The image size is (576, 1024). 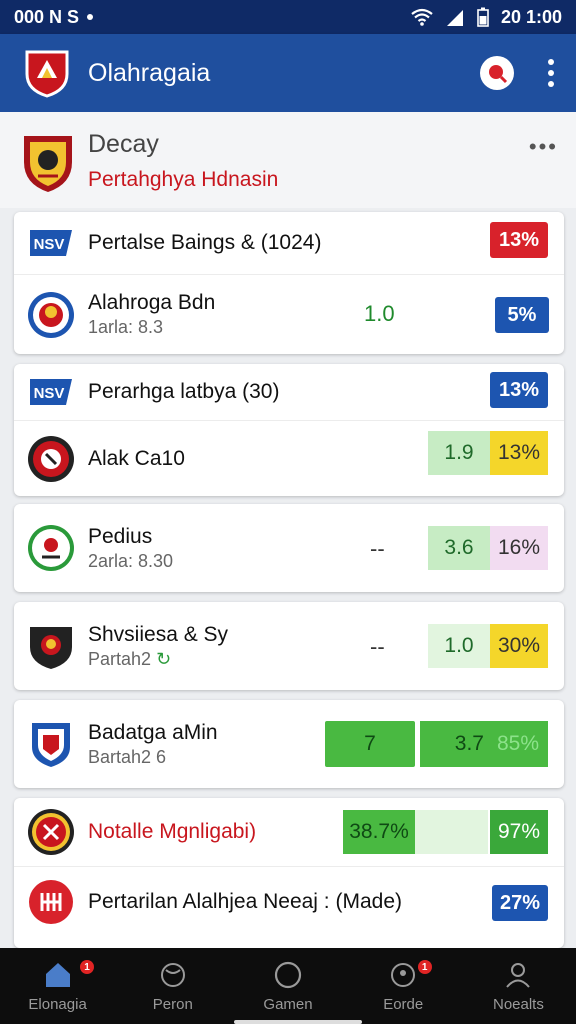 I want to click on more-menu-icon, so click(x=551, y=73).